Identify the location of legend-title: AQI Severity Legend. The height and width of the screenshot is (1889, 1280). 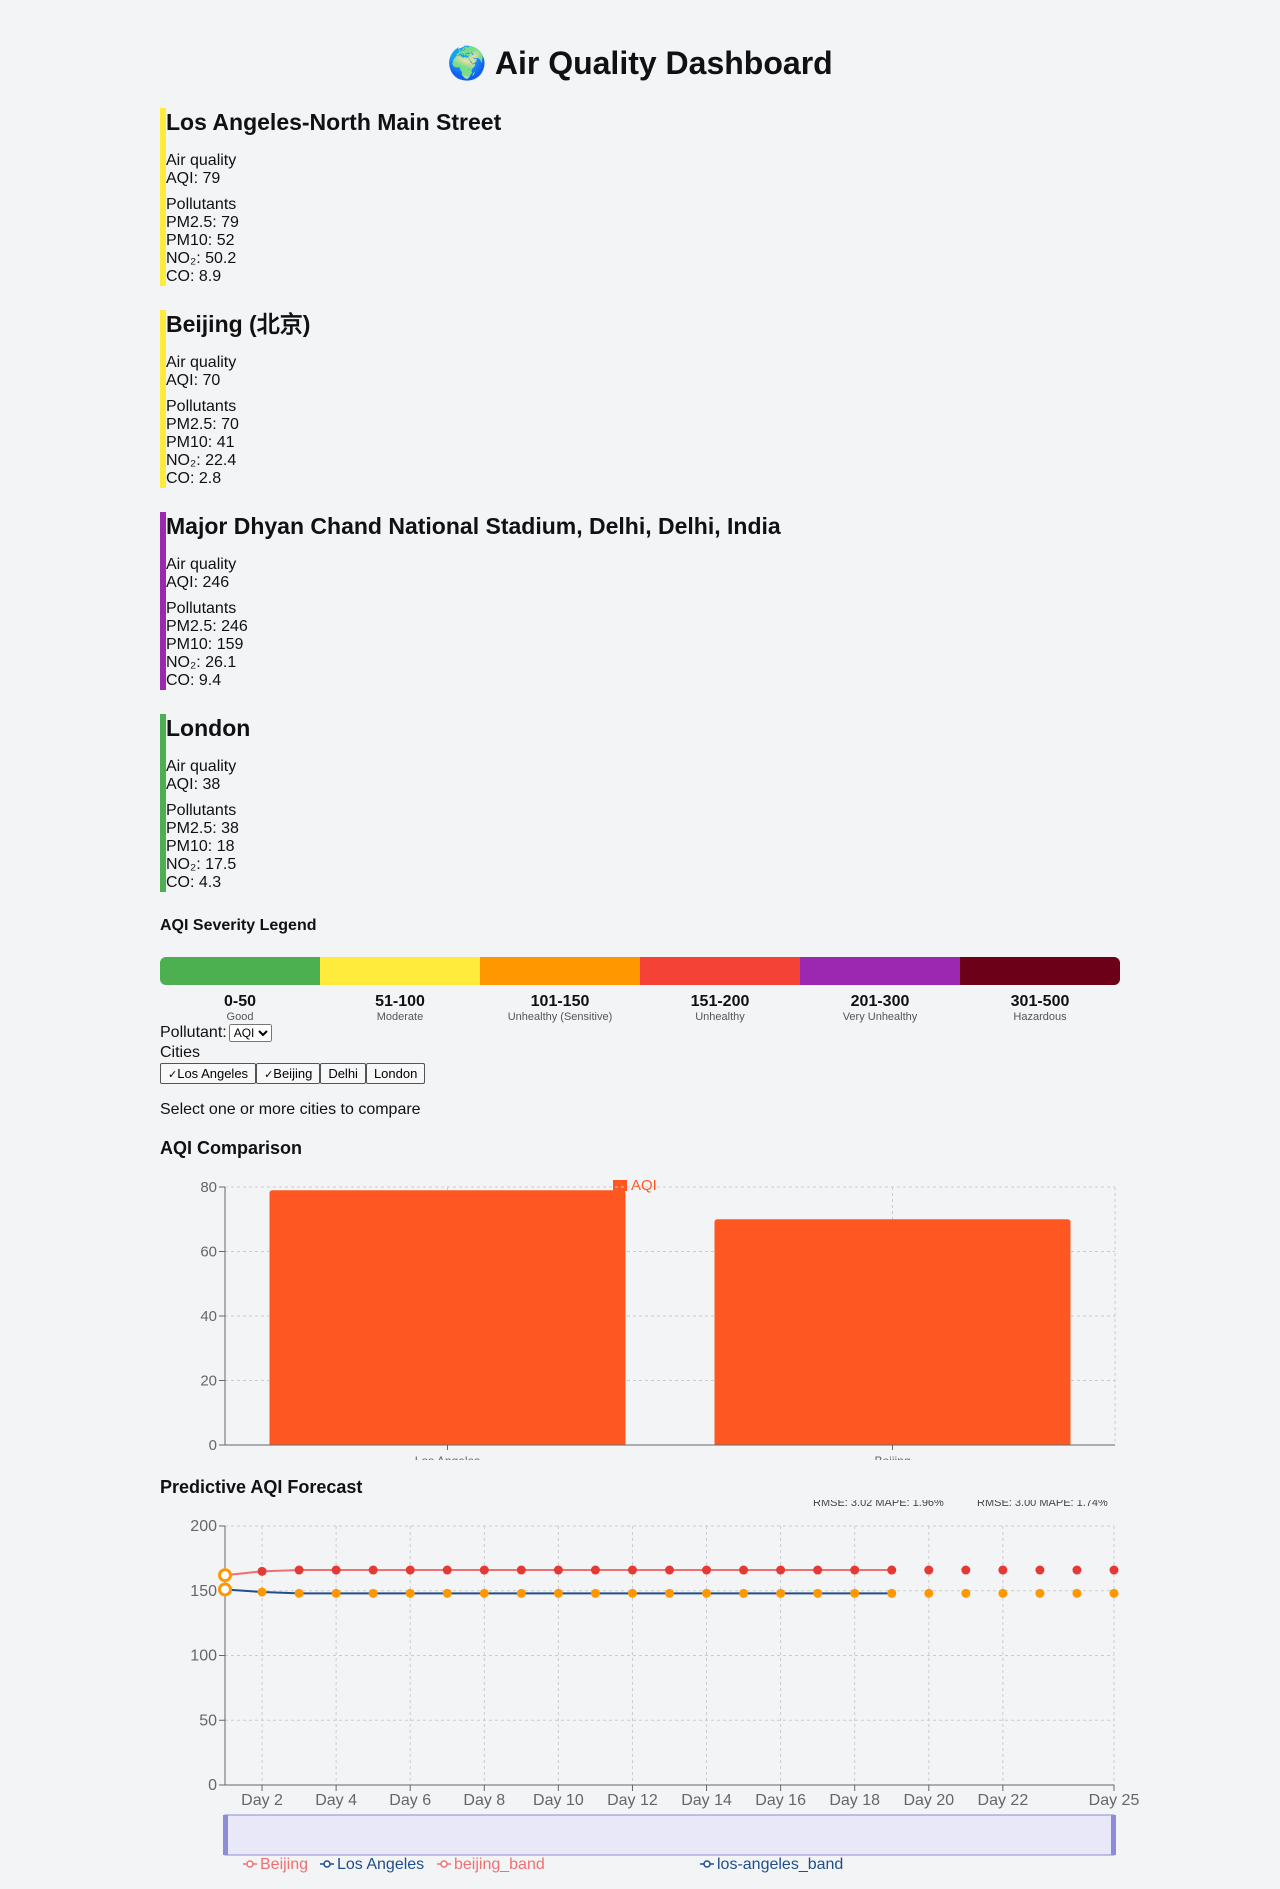
(238, 925).